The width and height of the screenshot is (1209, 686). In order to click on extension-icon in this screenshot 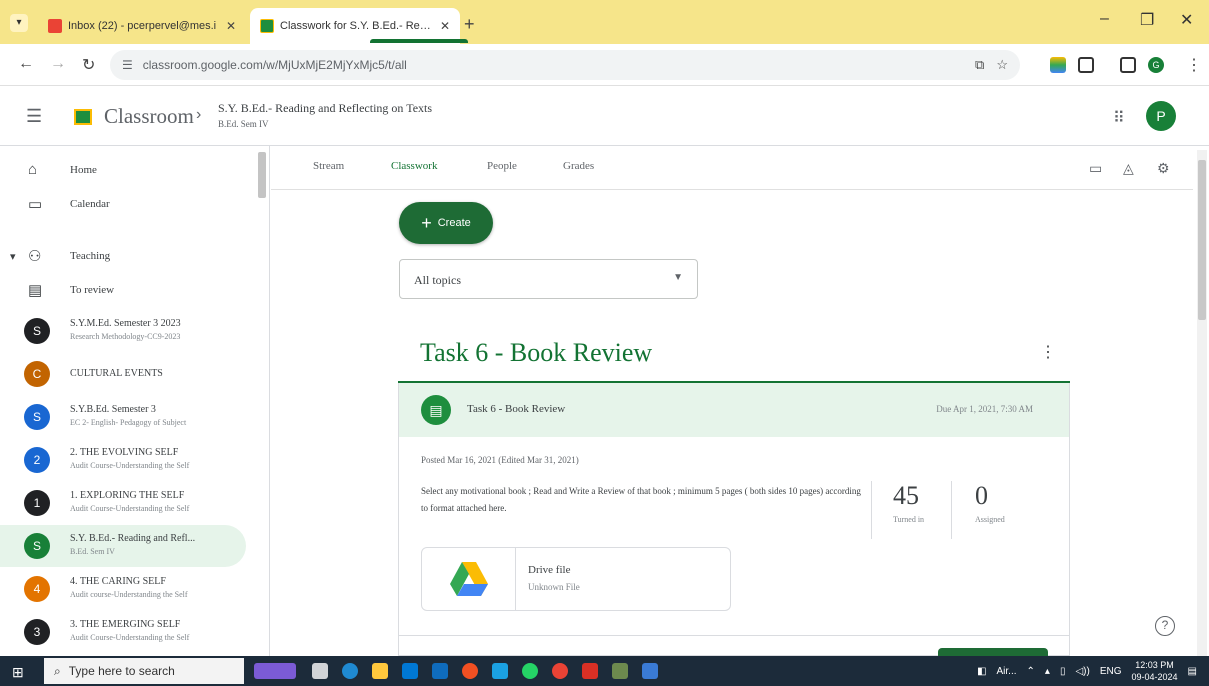, I will do `click(1058, 65)`.